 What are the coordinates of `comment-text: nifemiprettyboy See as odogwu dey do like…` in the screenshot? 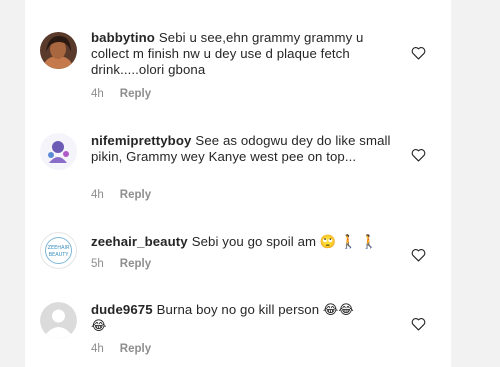 It's located at (241, 149).